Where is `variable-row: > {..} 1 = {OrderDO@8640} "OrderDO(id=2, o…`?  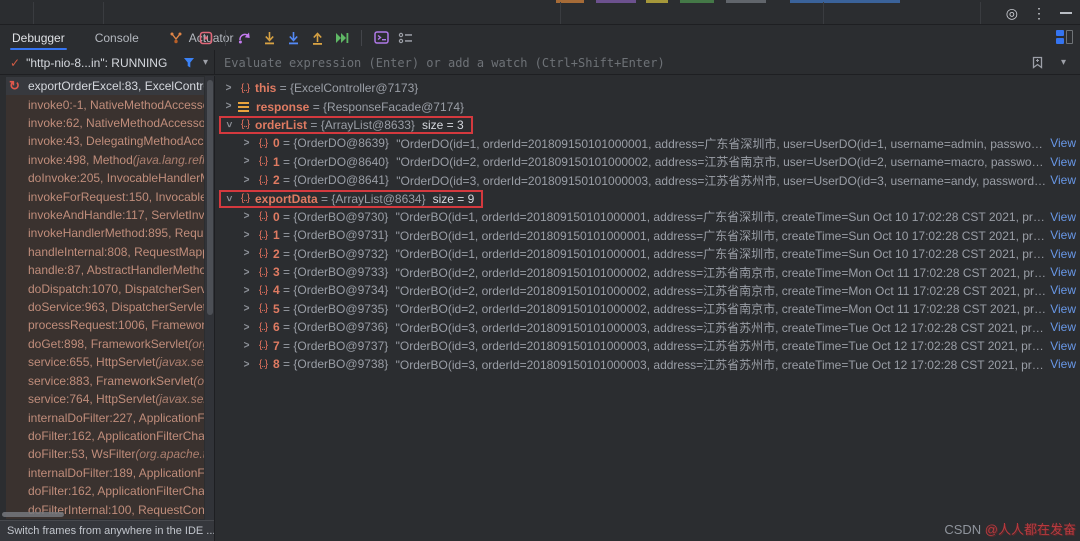
variable-row: > {..} 1 = {OrderDO@8640} "OrderDO(id=2, o… is located at coordinates (648, 162).